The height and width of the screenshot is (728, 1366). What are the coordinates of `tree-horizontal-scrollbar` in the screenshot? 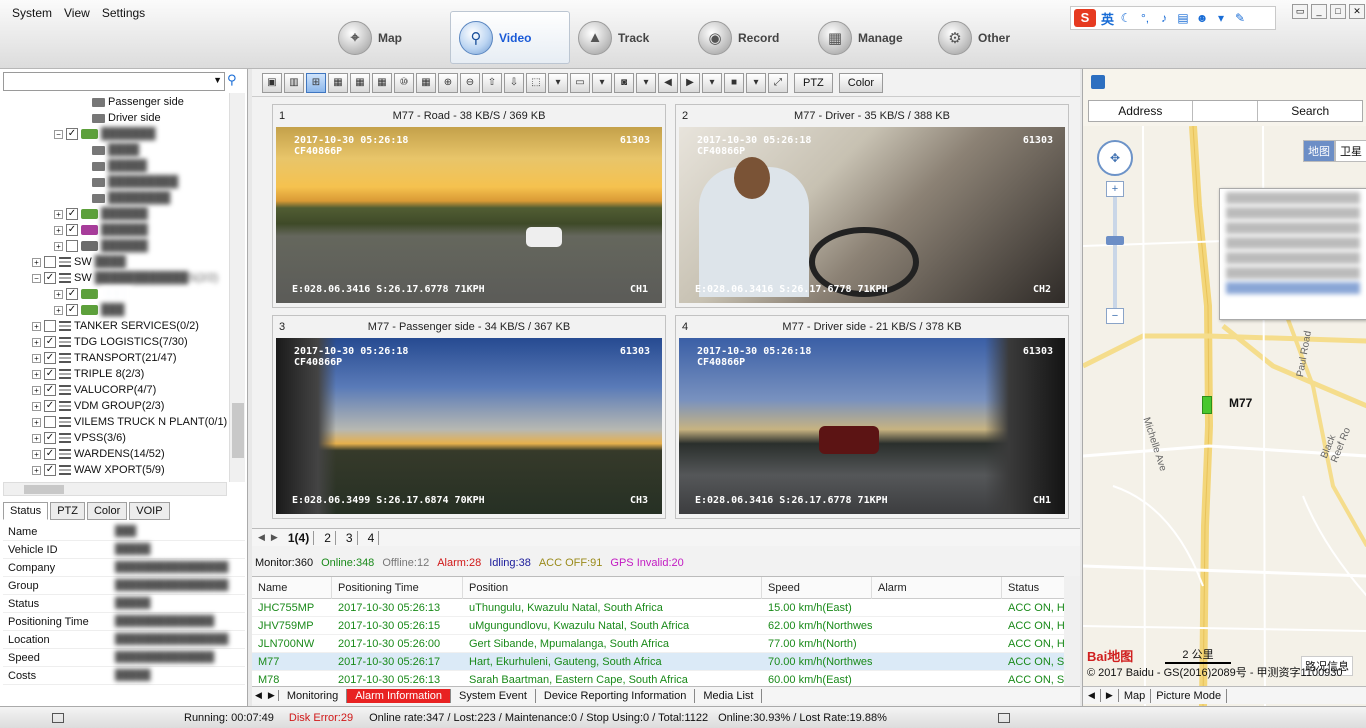 It's located at (115, 489).